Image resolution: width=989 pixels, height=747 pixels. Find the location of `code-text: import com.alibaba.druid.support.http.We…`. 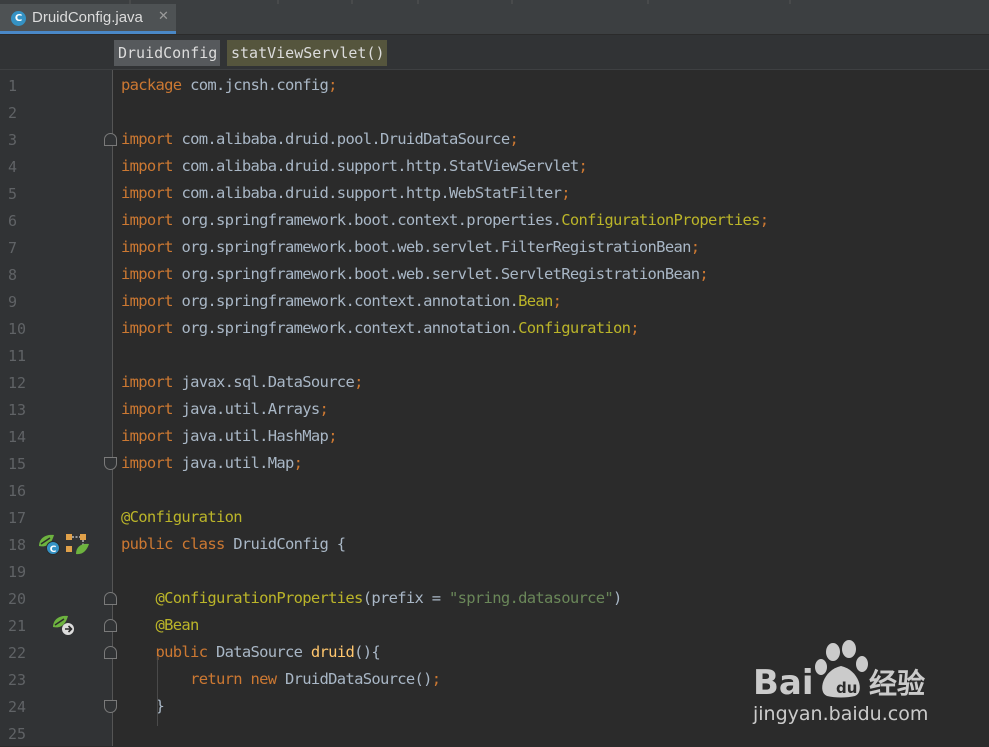

code-text: import com.alibaba.druid.support.http.We… is located at coordinates (346, 193).